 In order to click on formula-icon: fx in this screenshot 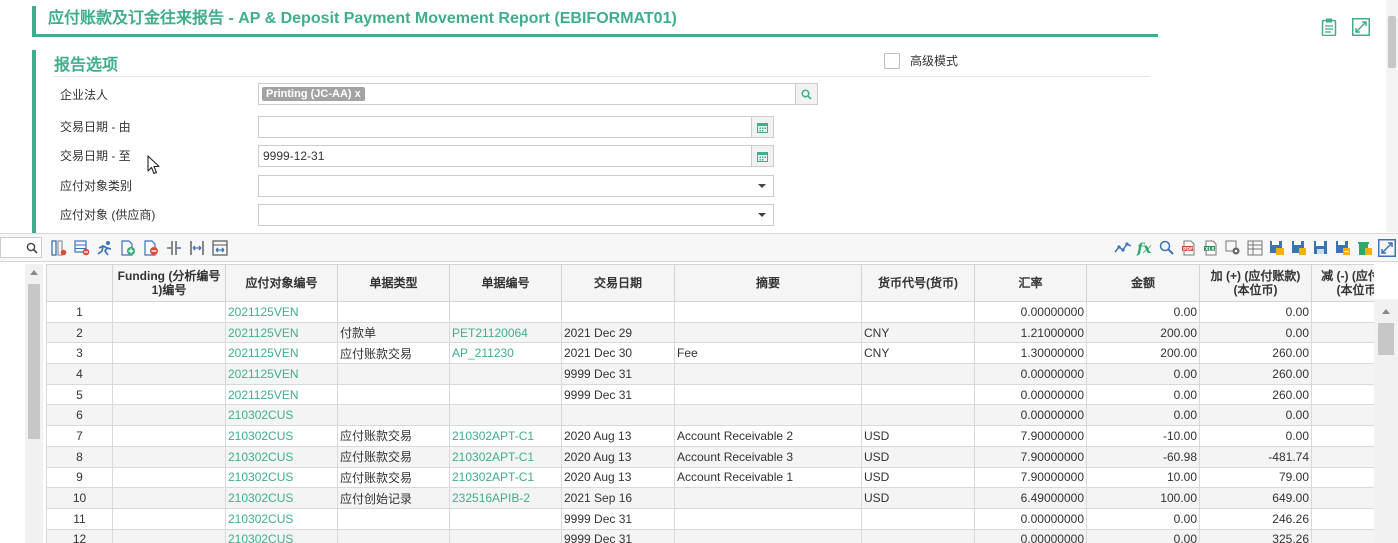, I will do `click(1144, 248)`.